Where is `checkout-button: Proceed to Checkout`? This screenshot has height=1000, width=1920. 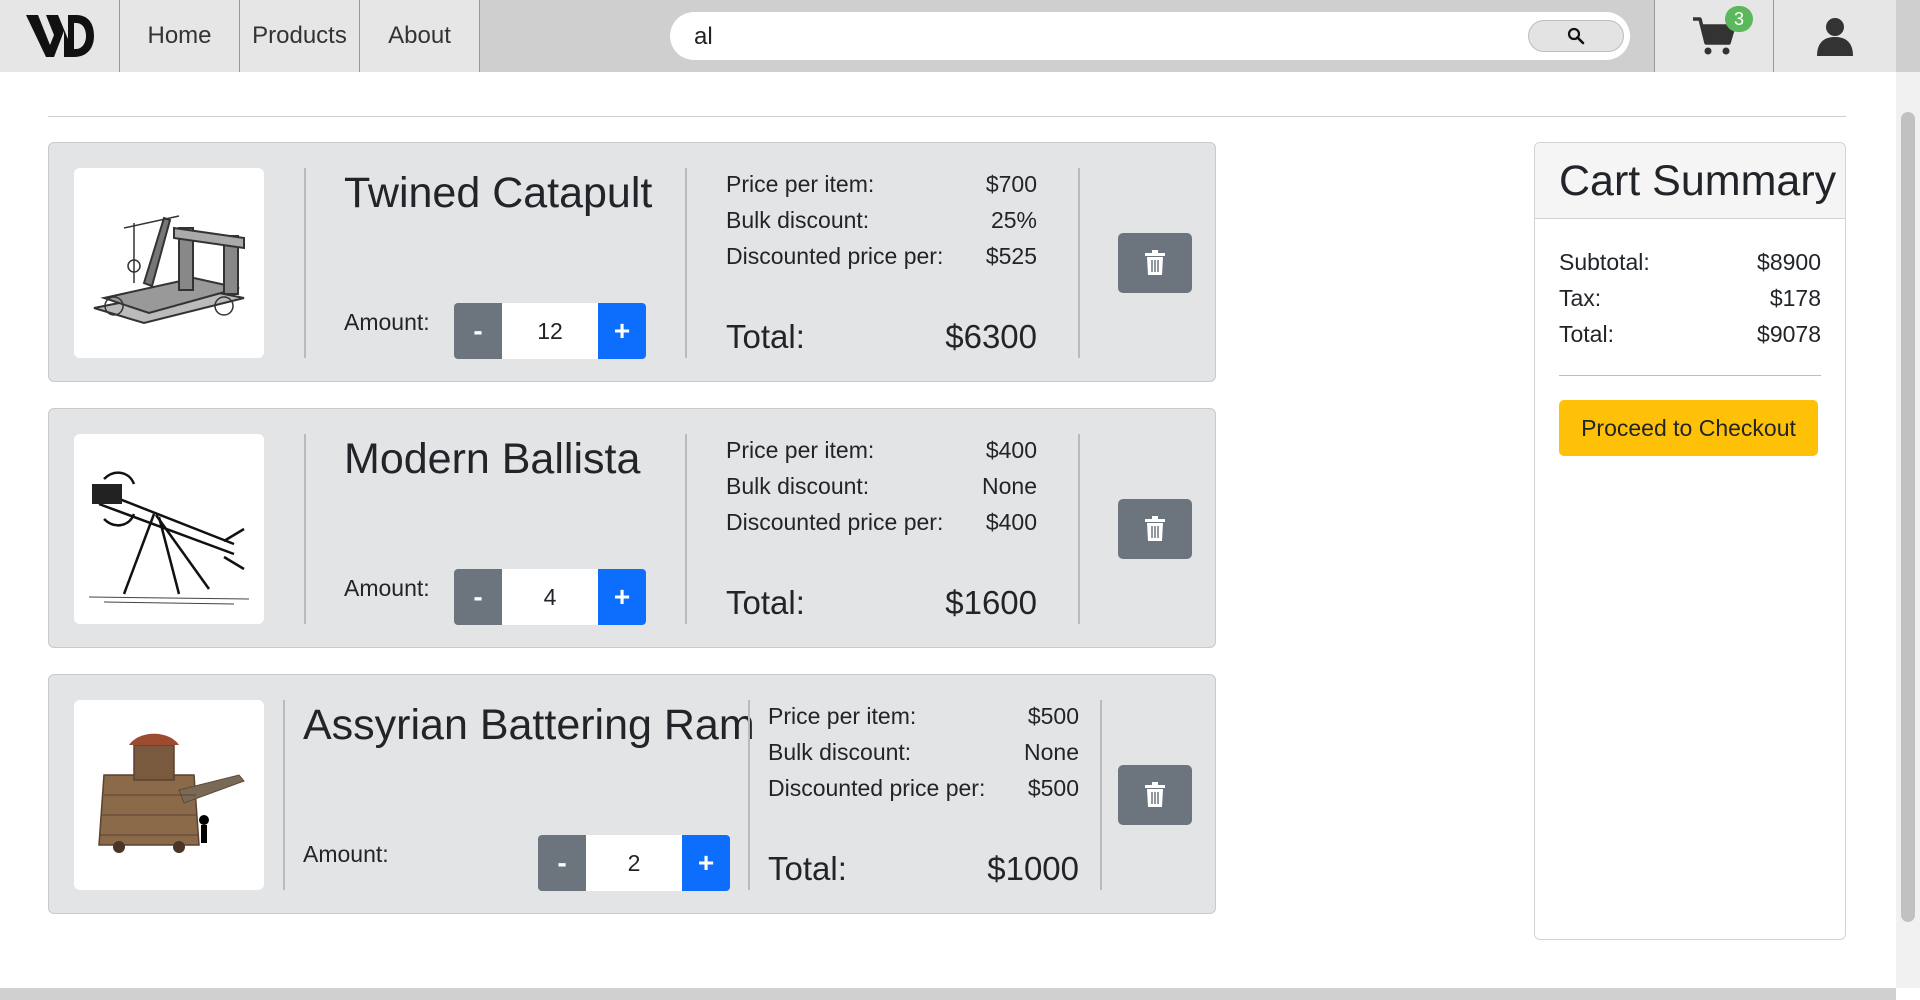
checkout-button: Proceed to Checkout is located at coordinates (1688, 428).